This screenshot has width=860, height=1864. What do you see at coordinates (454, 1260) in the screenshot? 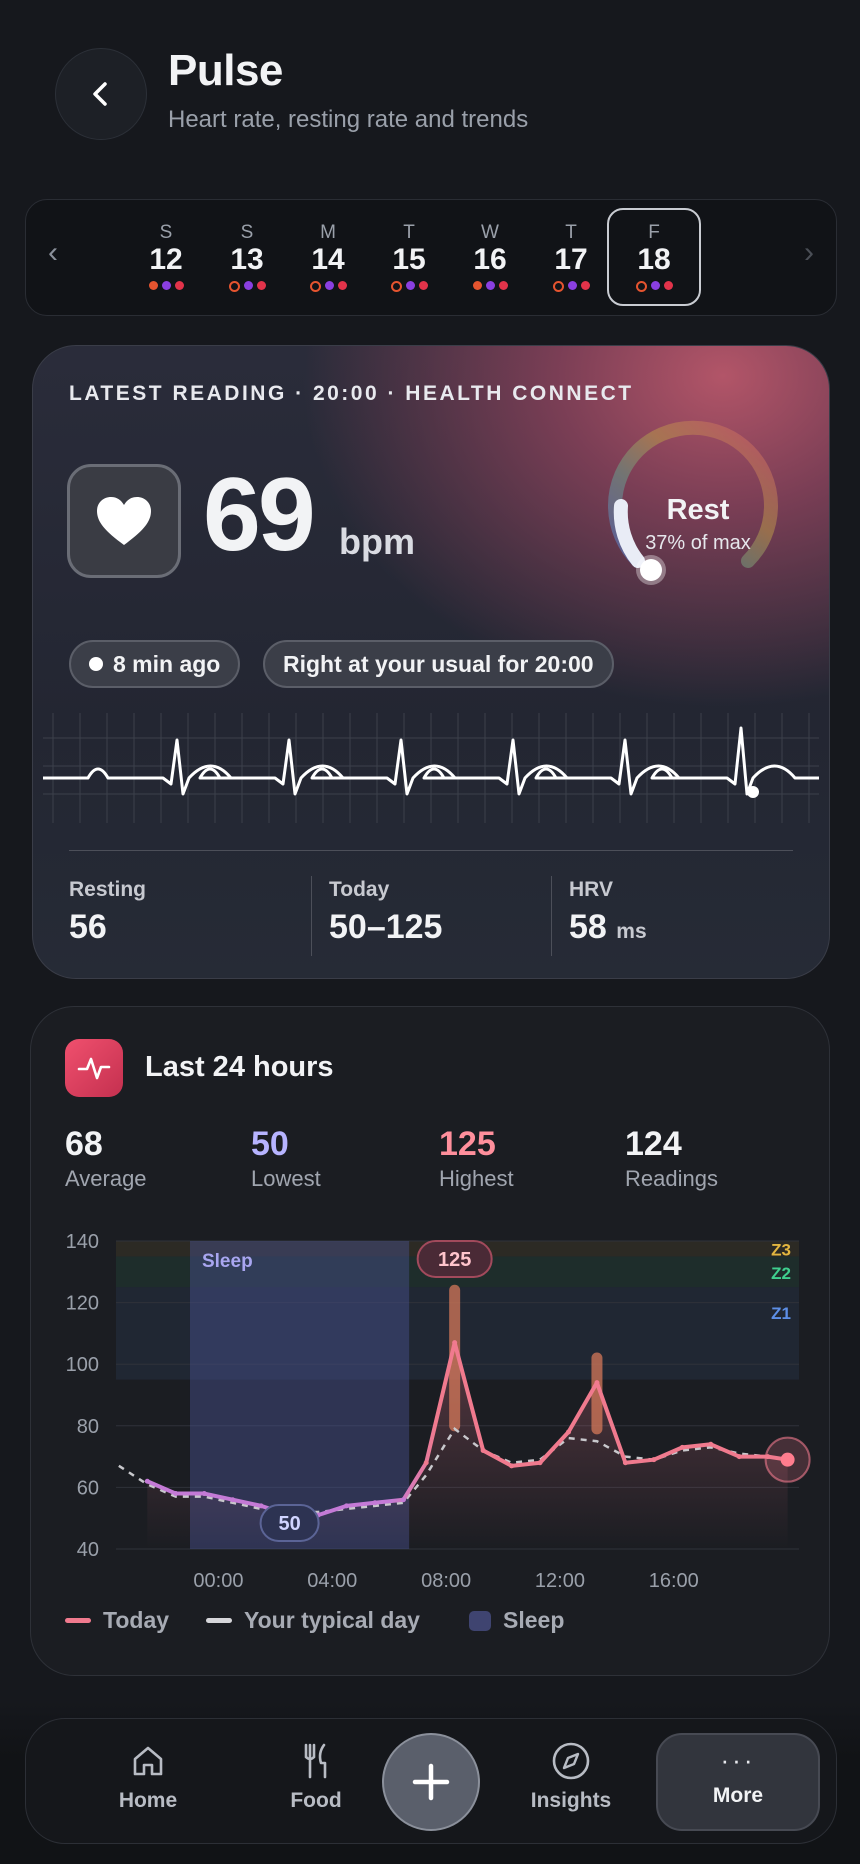
I see `max-marker-label: 125` at bounding box center [454, 1260].